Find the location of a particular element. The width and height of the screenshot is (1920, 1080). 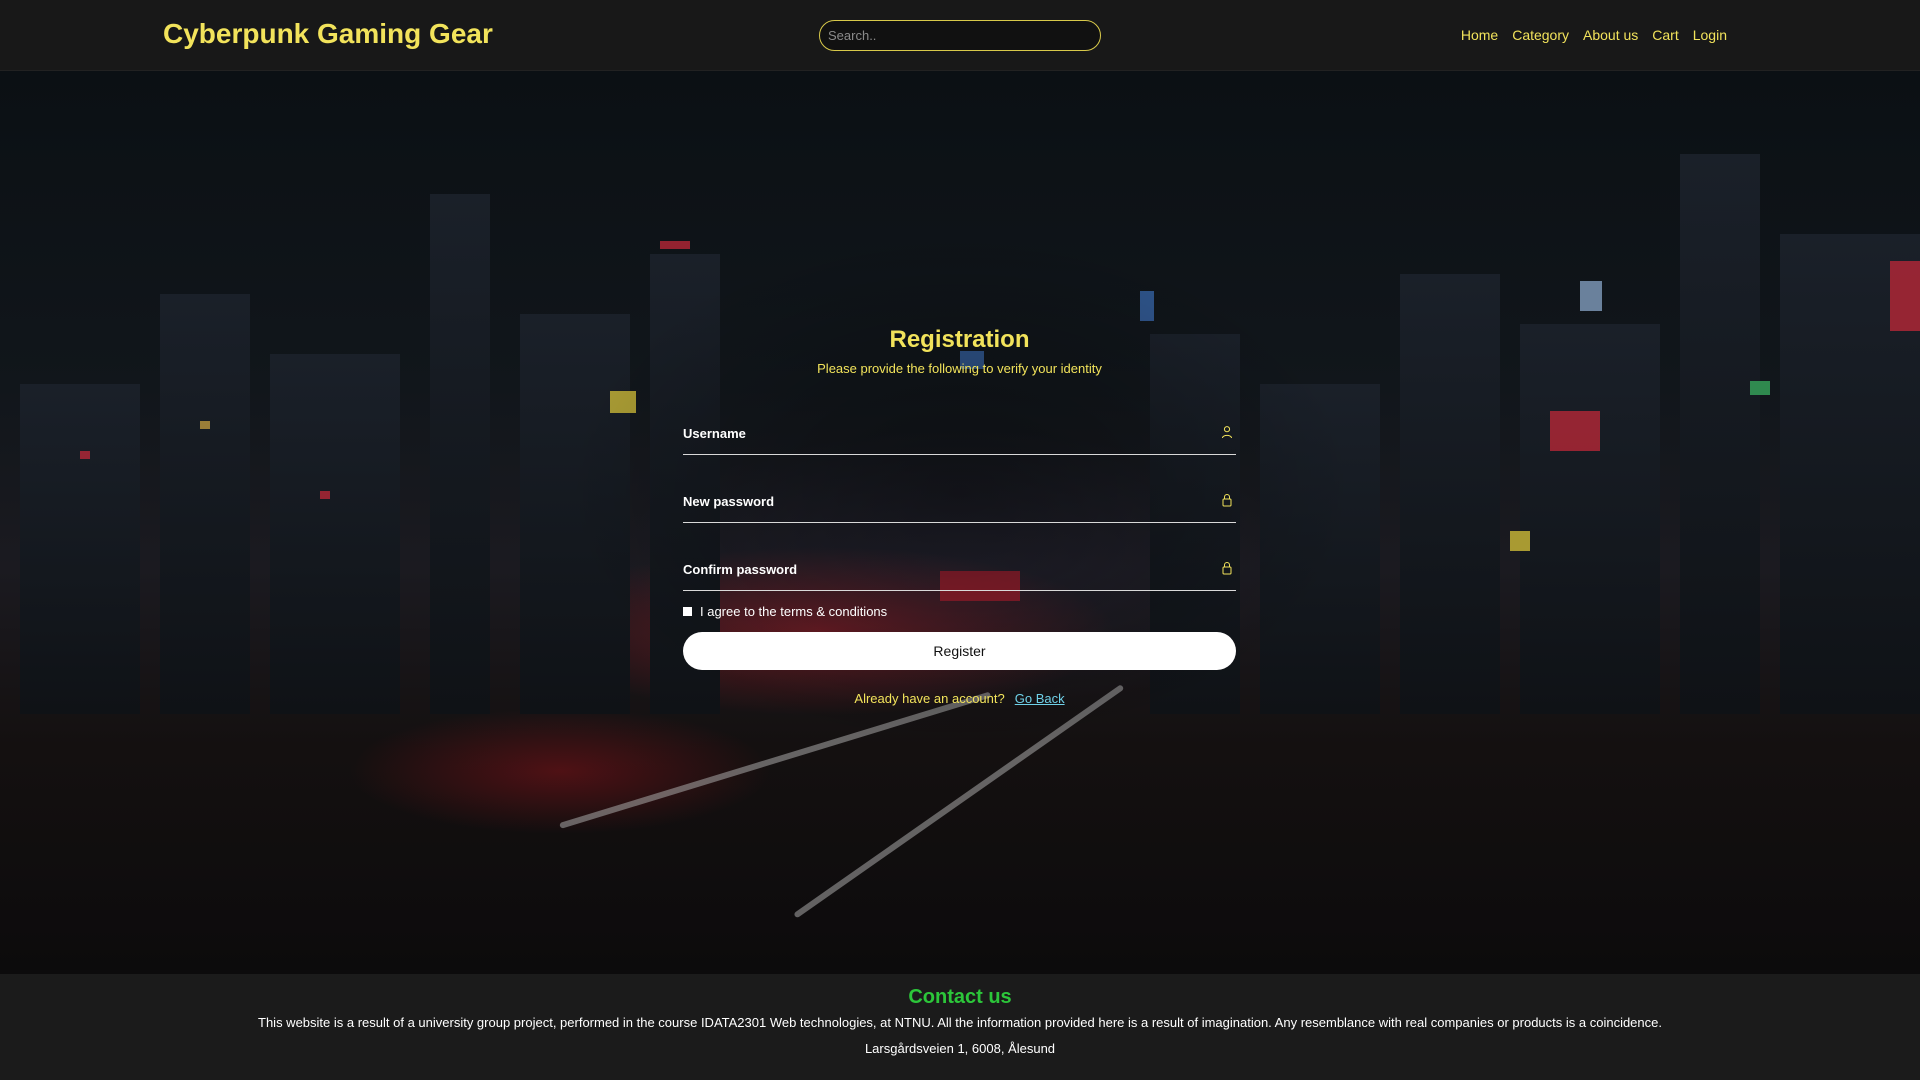

nav-login: Login is located at coordinates (1710, 35).